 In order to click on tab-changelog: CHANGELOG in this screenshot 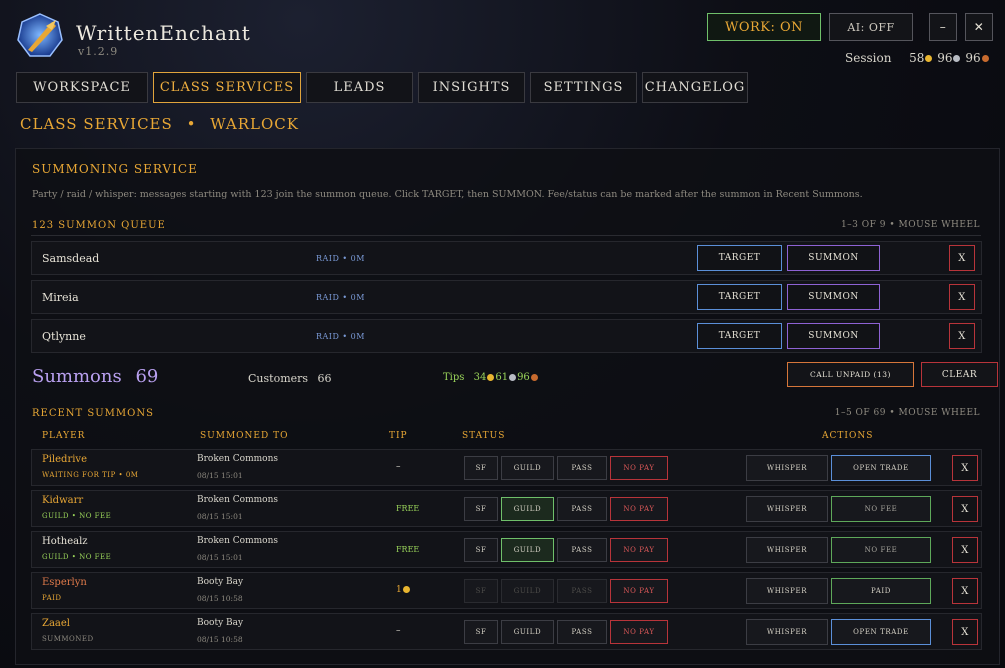, I will do `click(695, 87)`.